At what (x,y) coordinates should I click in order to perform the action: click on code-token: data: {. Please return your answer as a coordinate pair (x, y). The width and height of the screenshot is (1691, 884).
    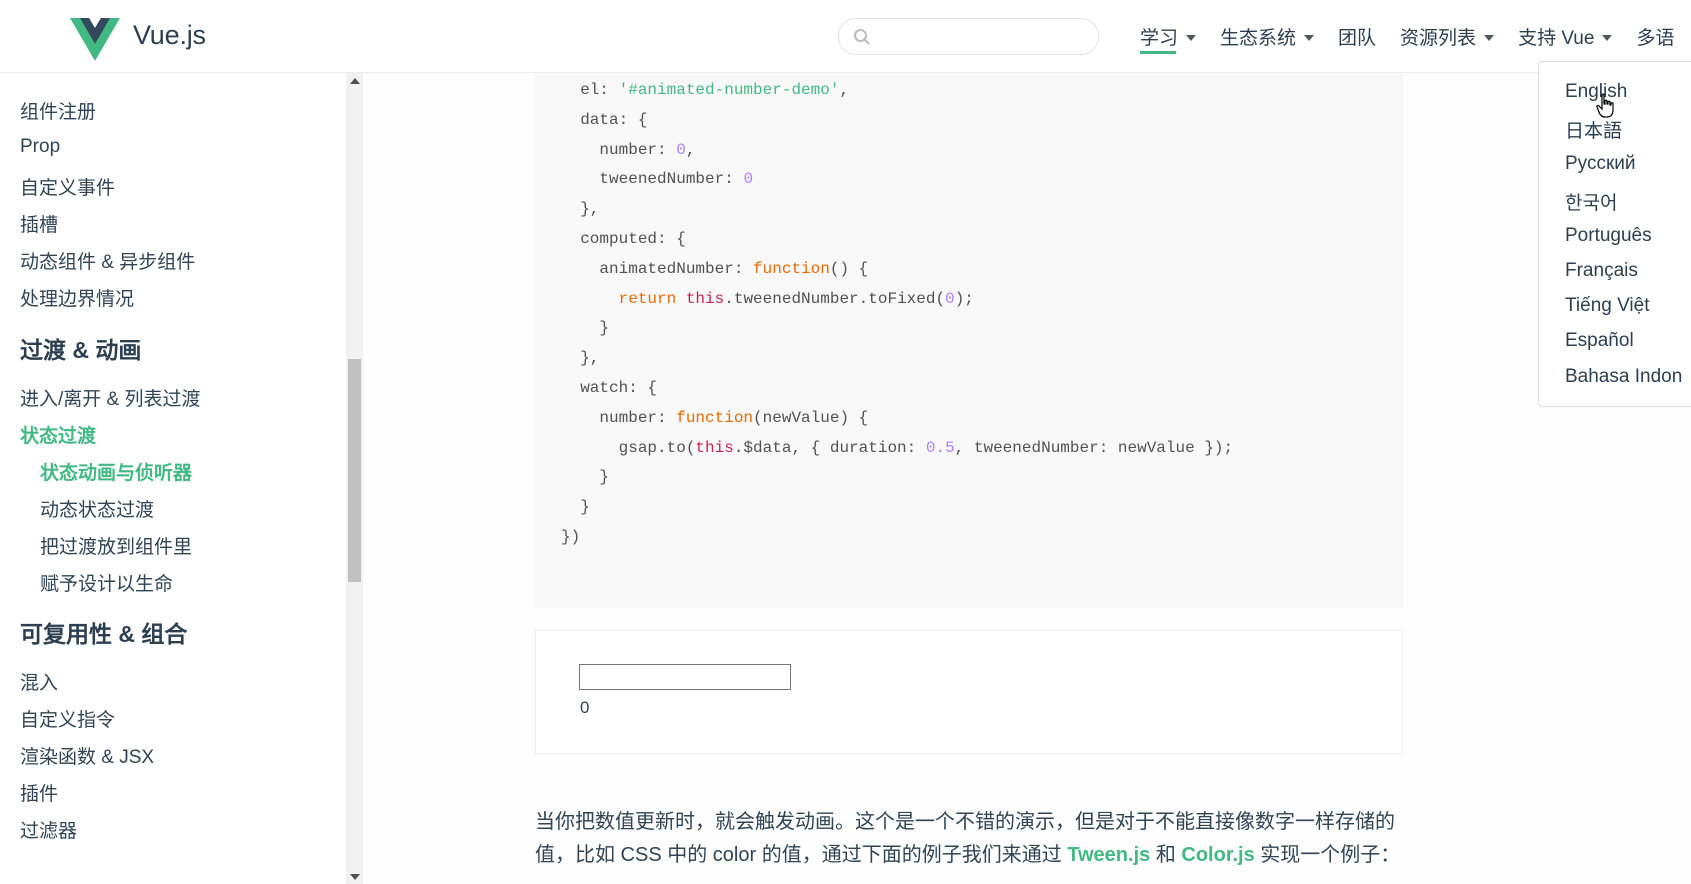
    Looking at the image, I should click on (614, 119).